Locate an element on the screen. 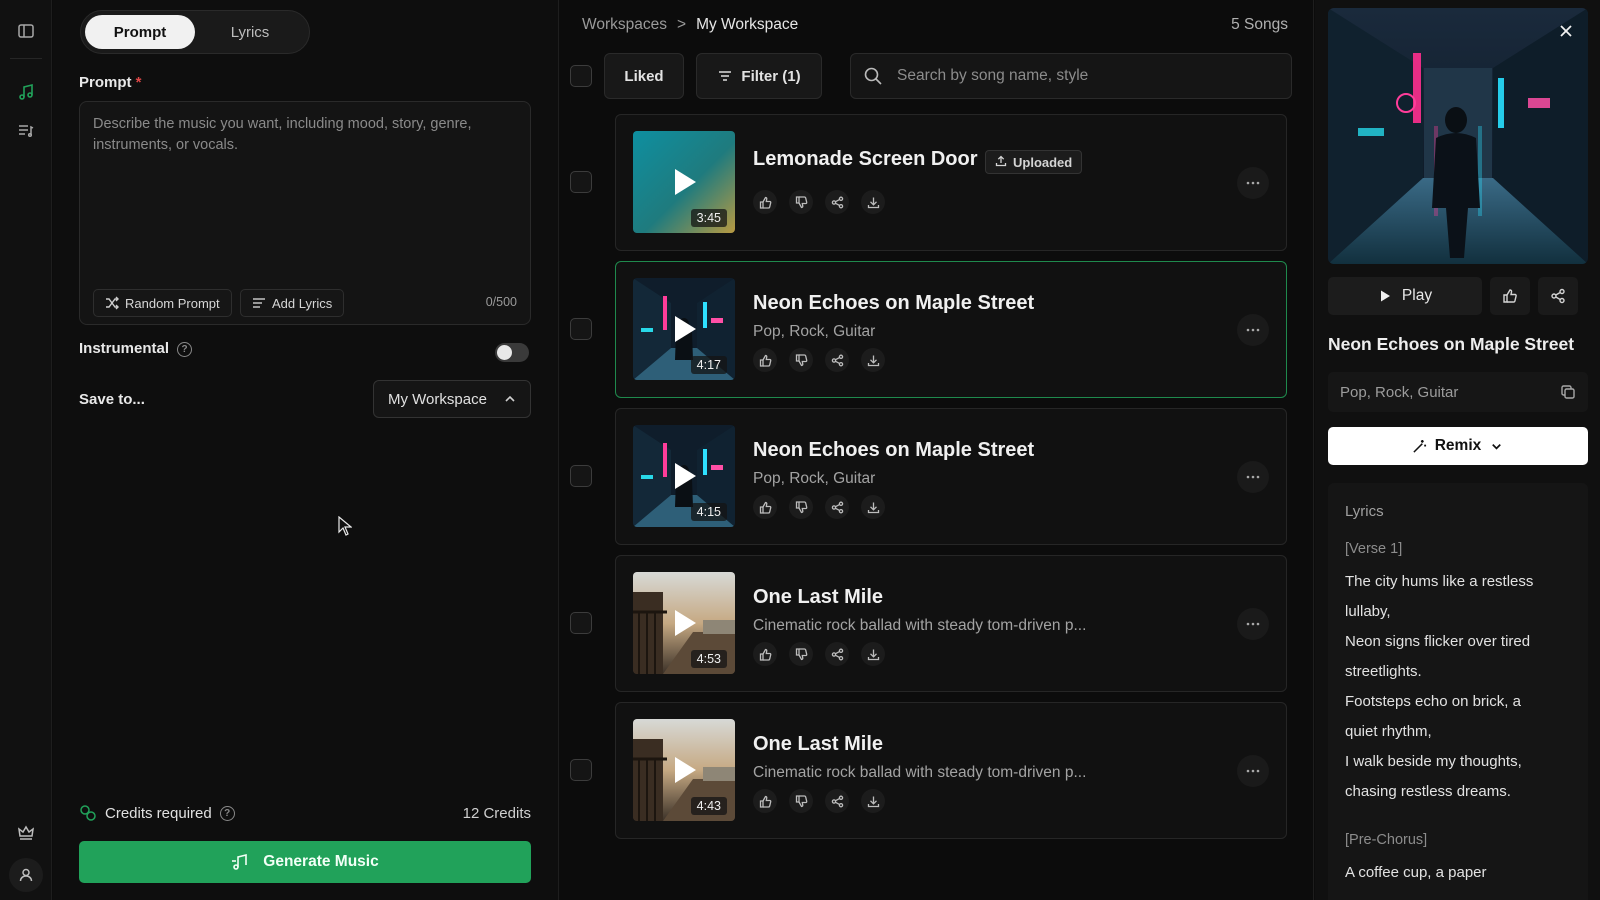  music-note-icon is located at coordinates (26, 92).